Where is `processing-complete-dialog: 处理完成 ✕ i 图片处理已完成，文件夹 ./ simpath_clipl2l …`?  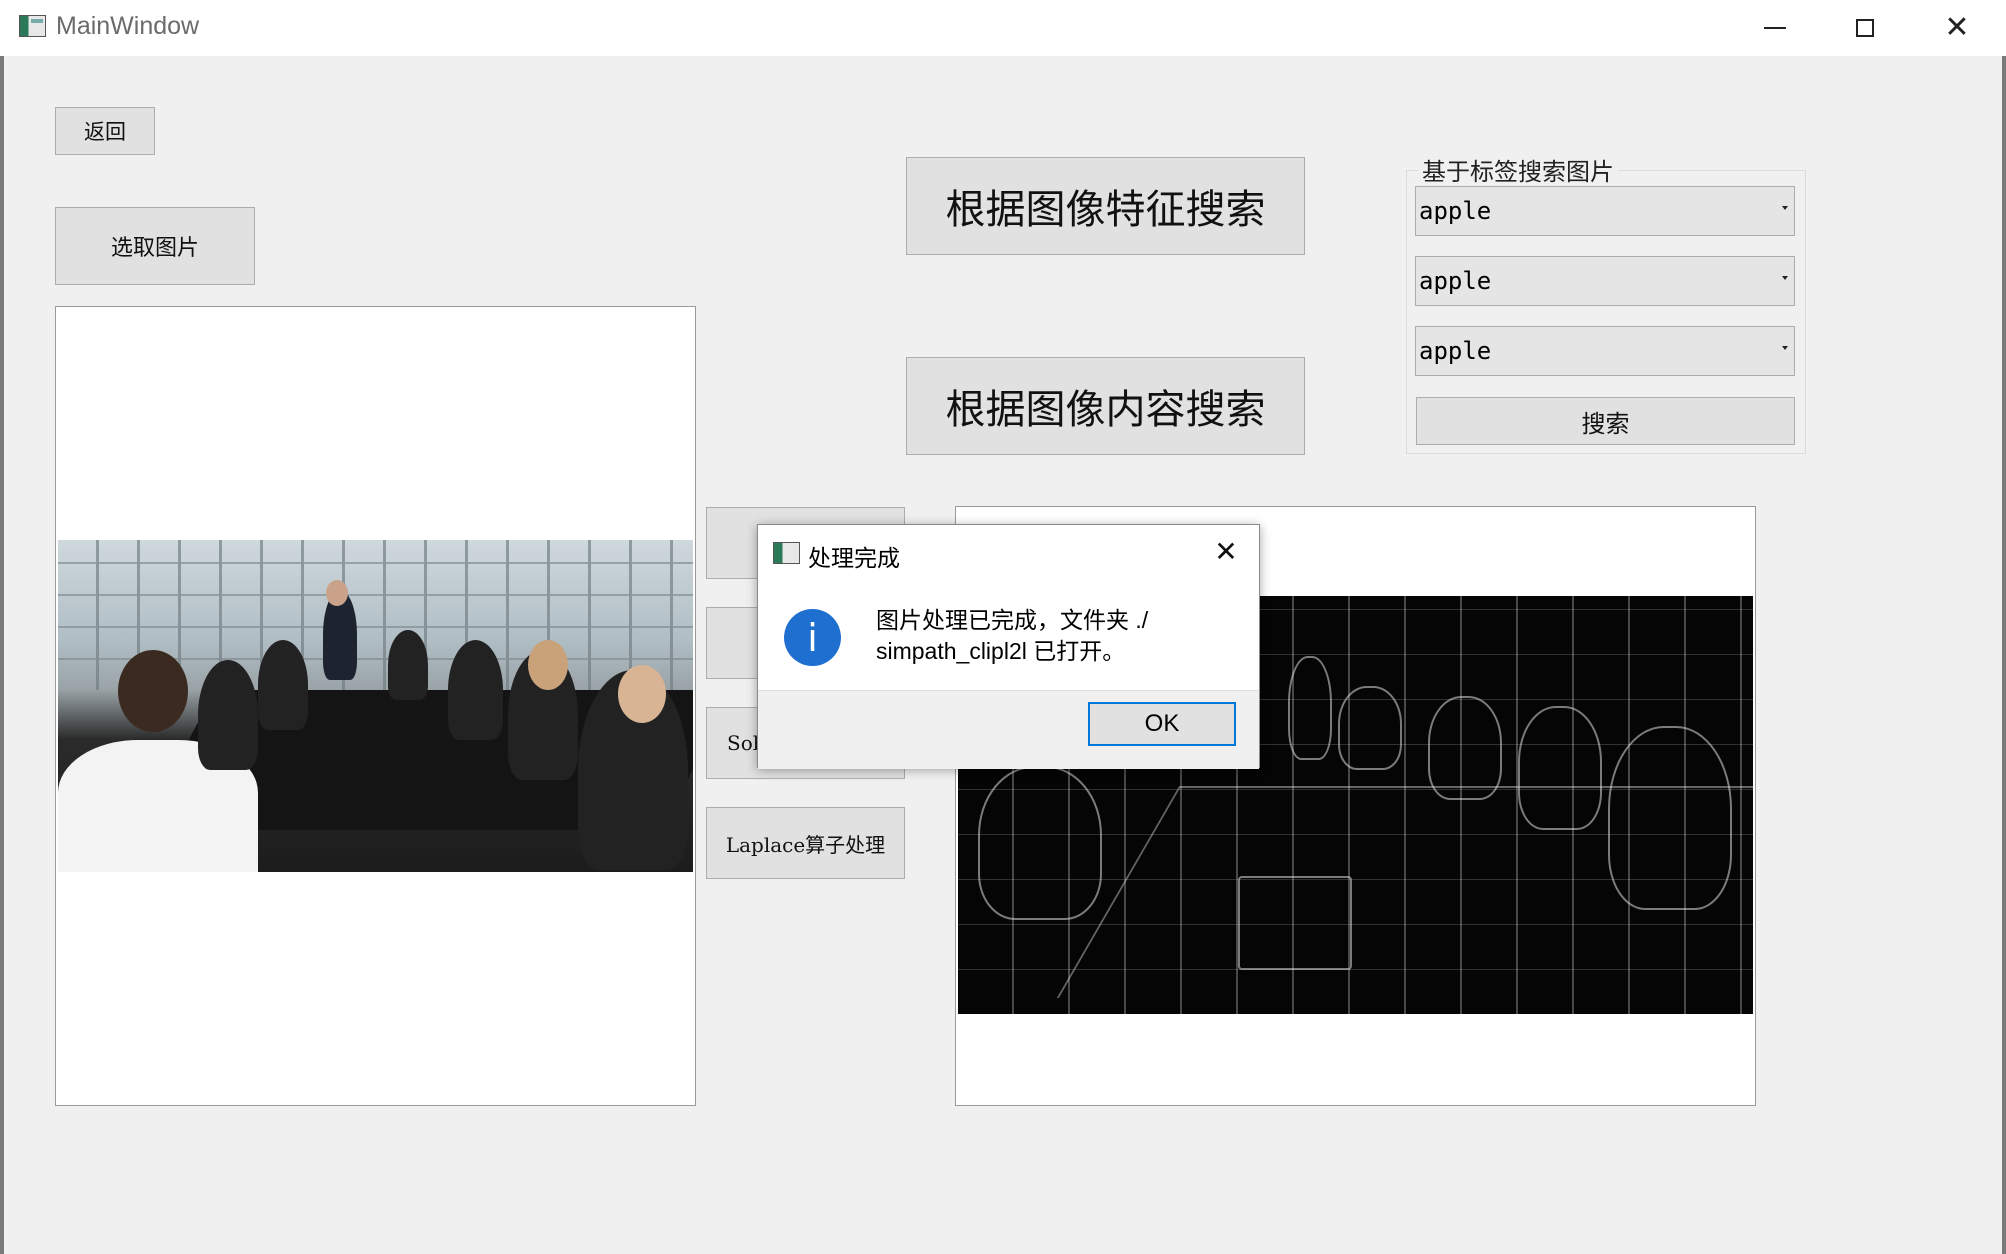 processing-complete-dialog: 处理完成 ✕ i 图片处理已完成，文件夹 ./ simpath_clipl2l … is located at coordinates (1008, 646).